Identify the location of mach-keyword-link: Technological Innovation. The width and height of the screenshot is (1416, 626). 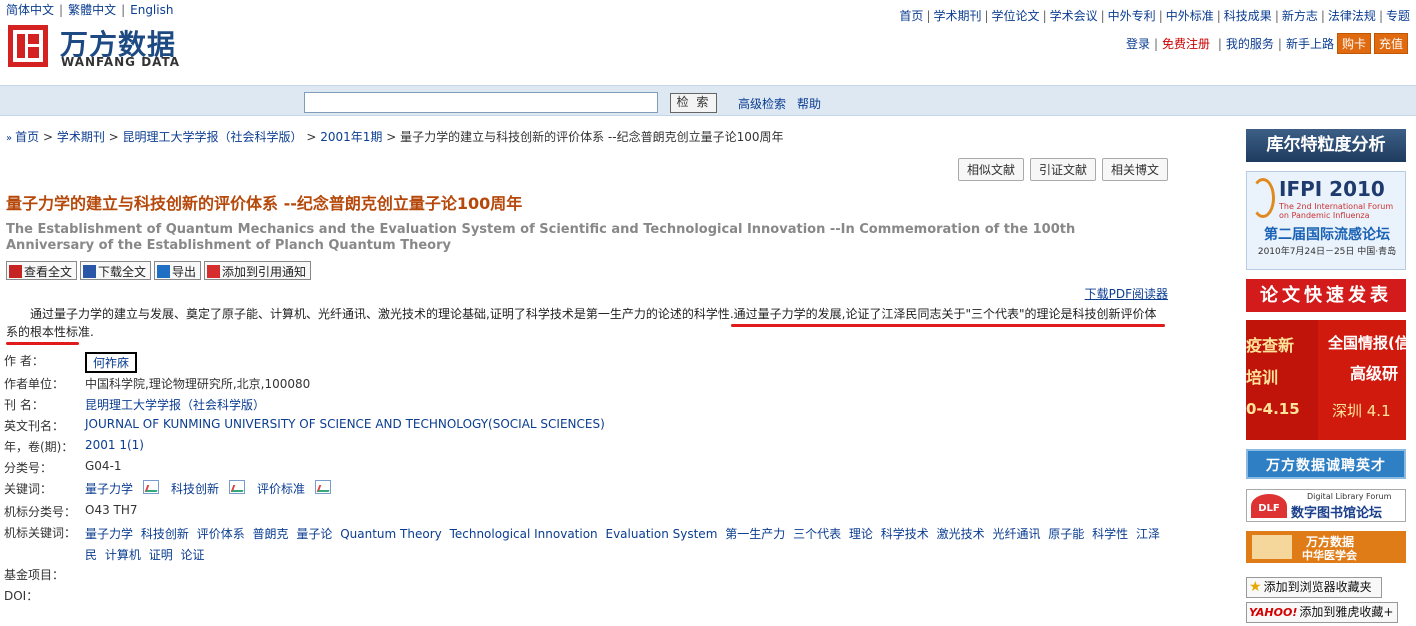
(524, 534).